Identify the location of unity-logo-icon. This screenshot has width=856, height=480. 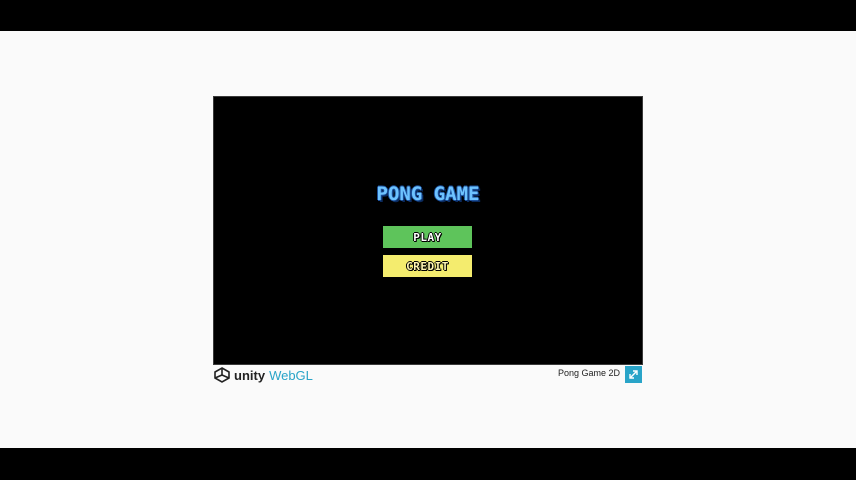
(222, 375).